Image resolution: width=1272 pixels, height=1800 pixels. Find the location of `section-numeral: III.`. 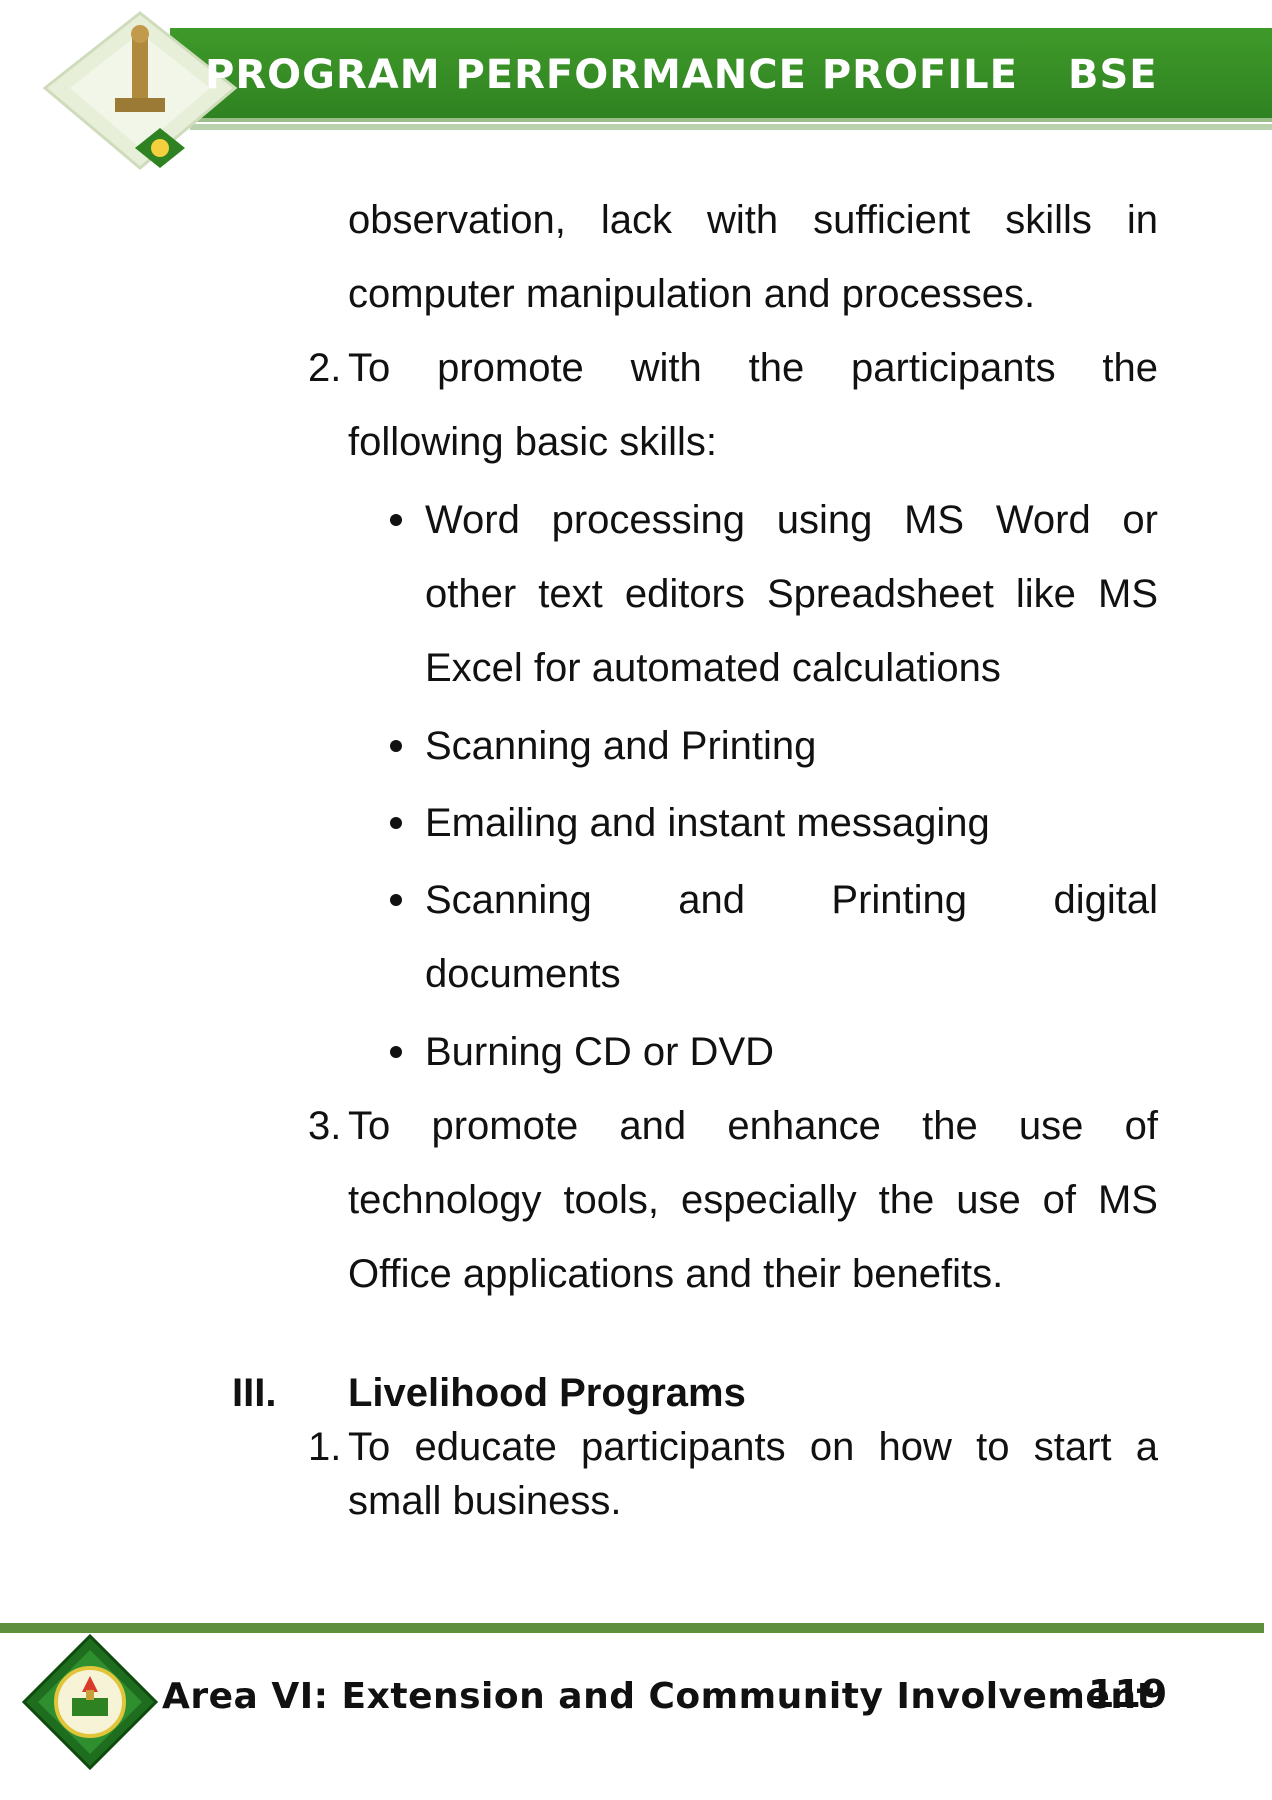

section-numeral: III. is located at coordinates (254, 1393).